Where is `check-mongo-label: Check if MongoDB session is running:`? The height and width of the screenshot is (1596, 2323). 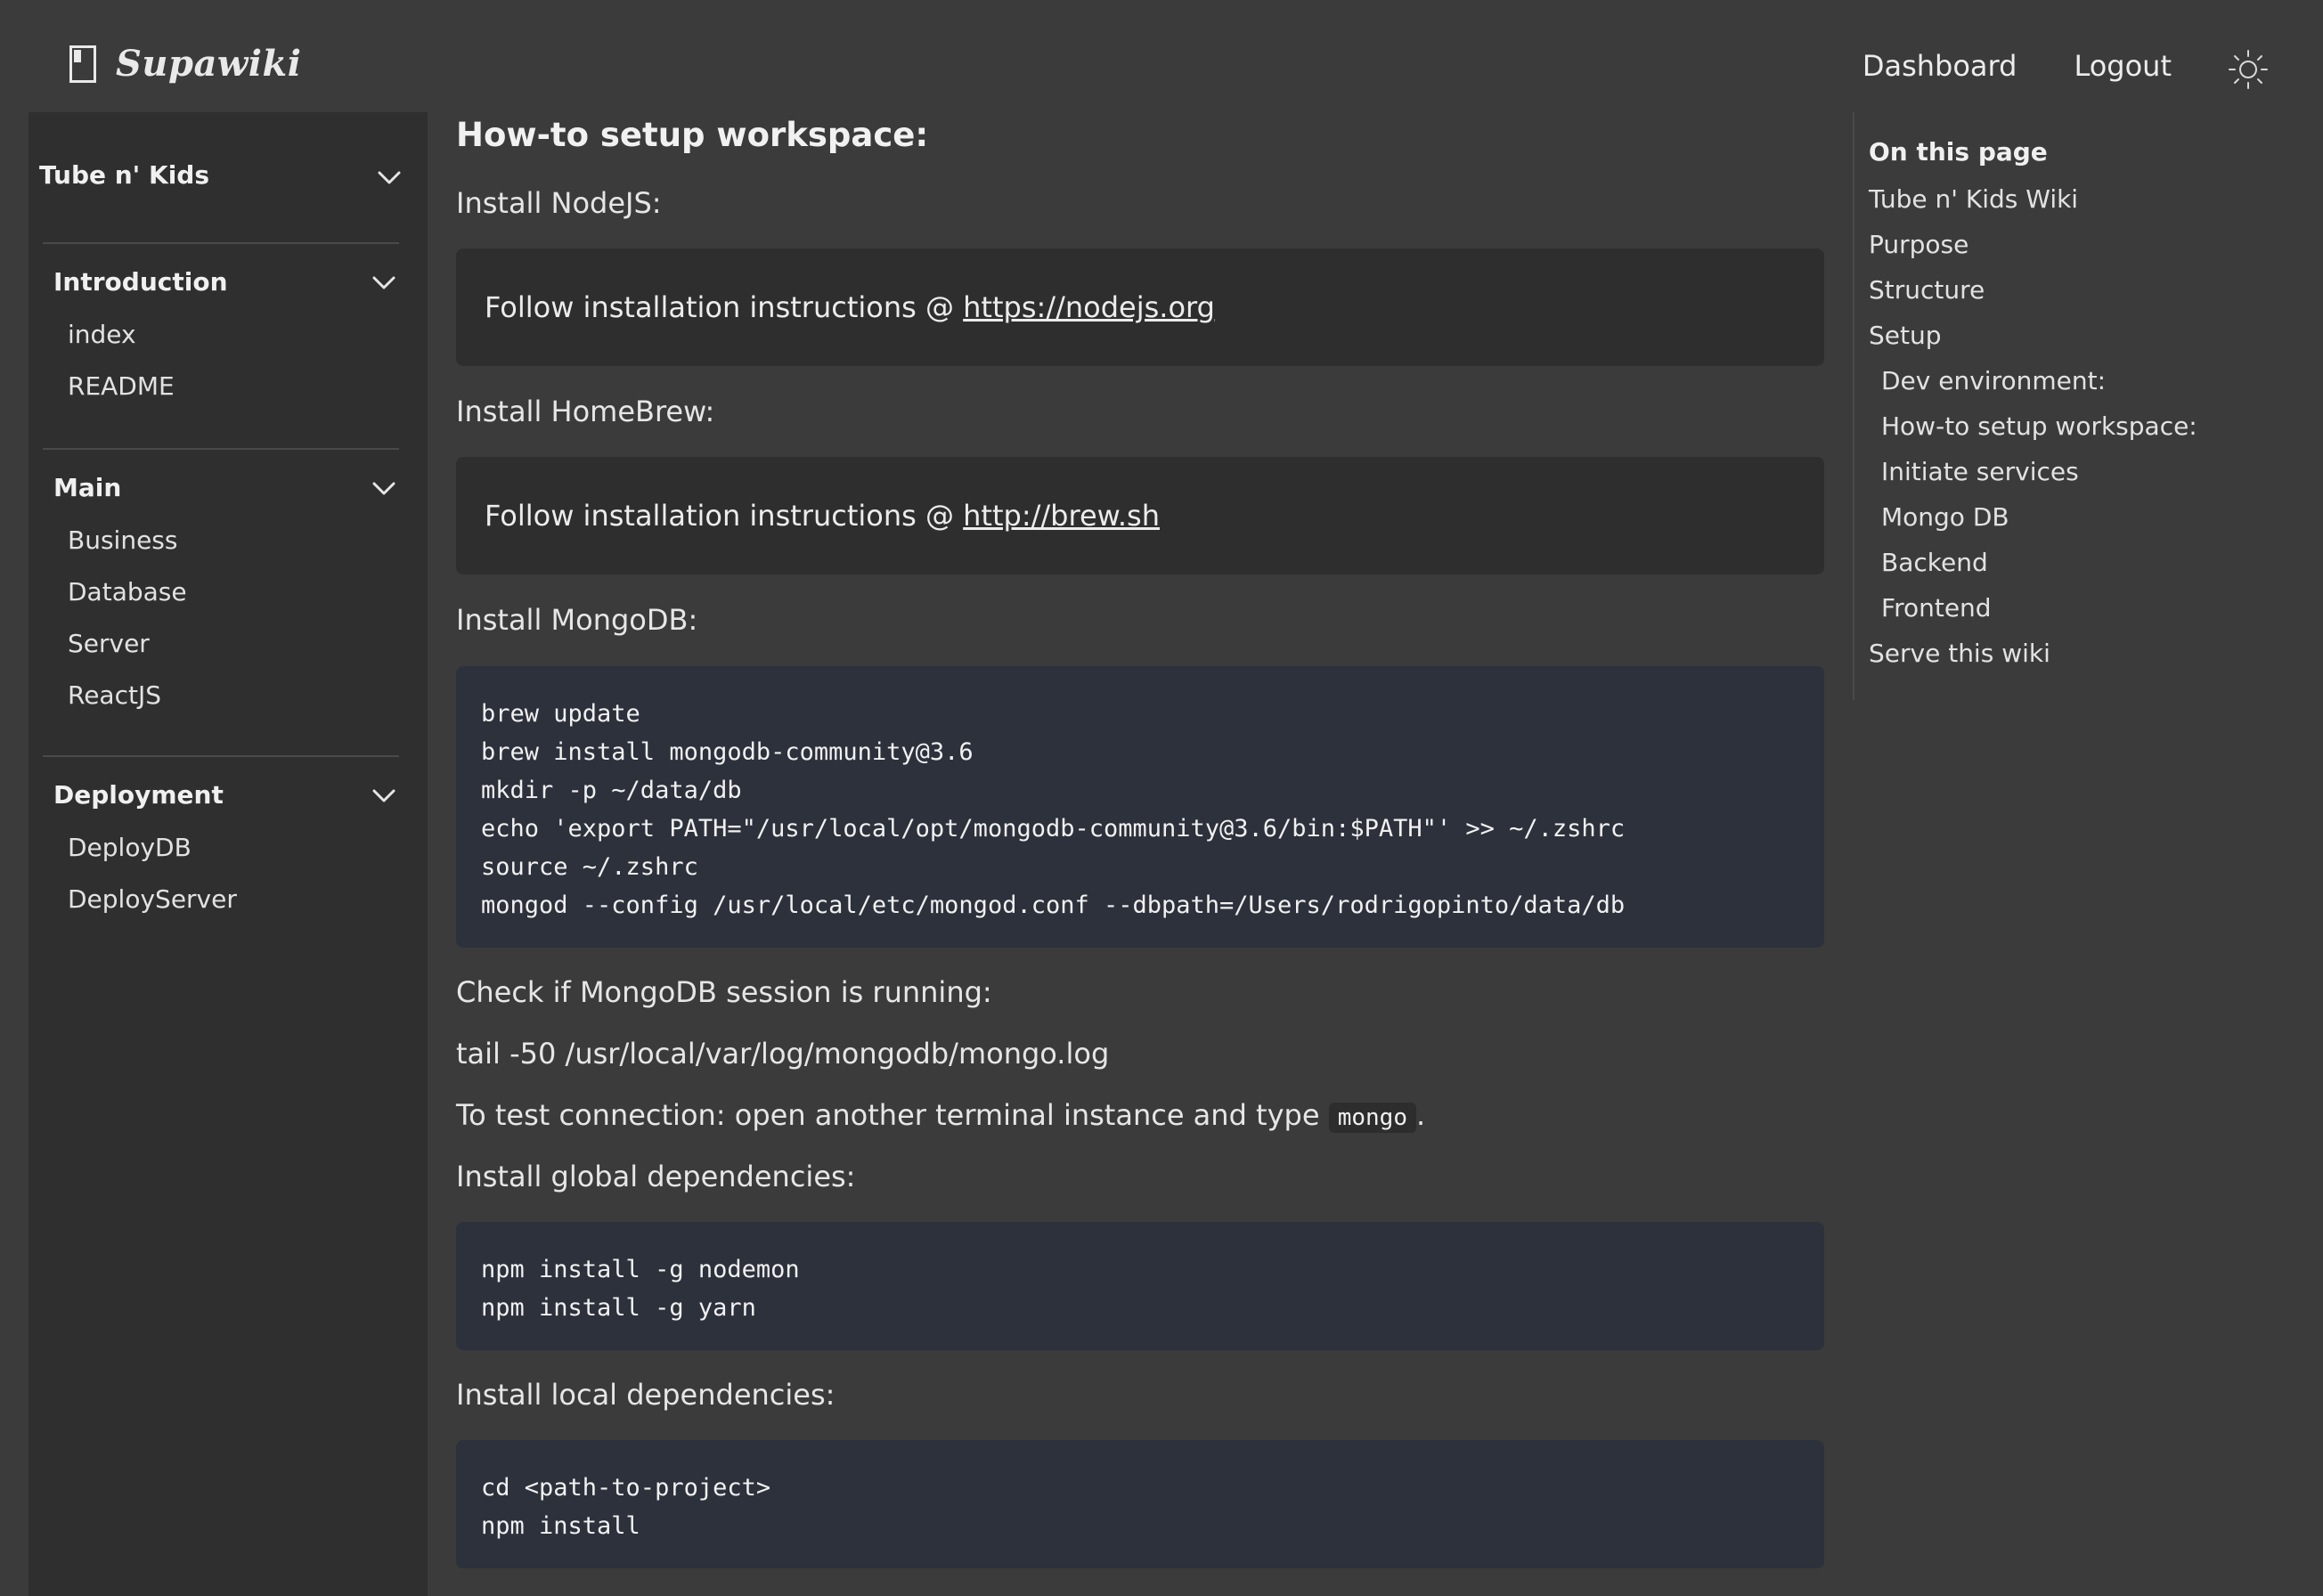
check-mongo-label: Check if MongoDB session is running: is located at coordinates (724, 992).